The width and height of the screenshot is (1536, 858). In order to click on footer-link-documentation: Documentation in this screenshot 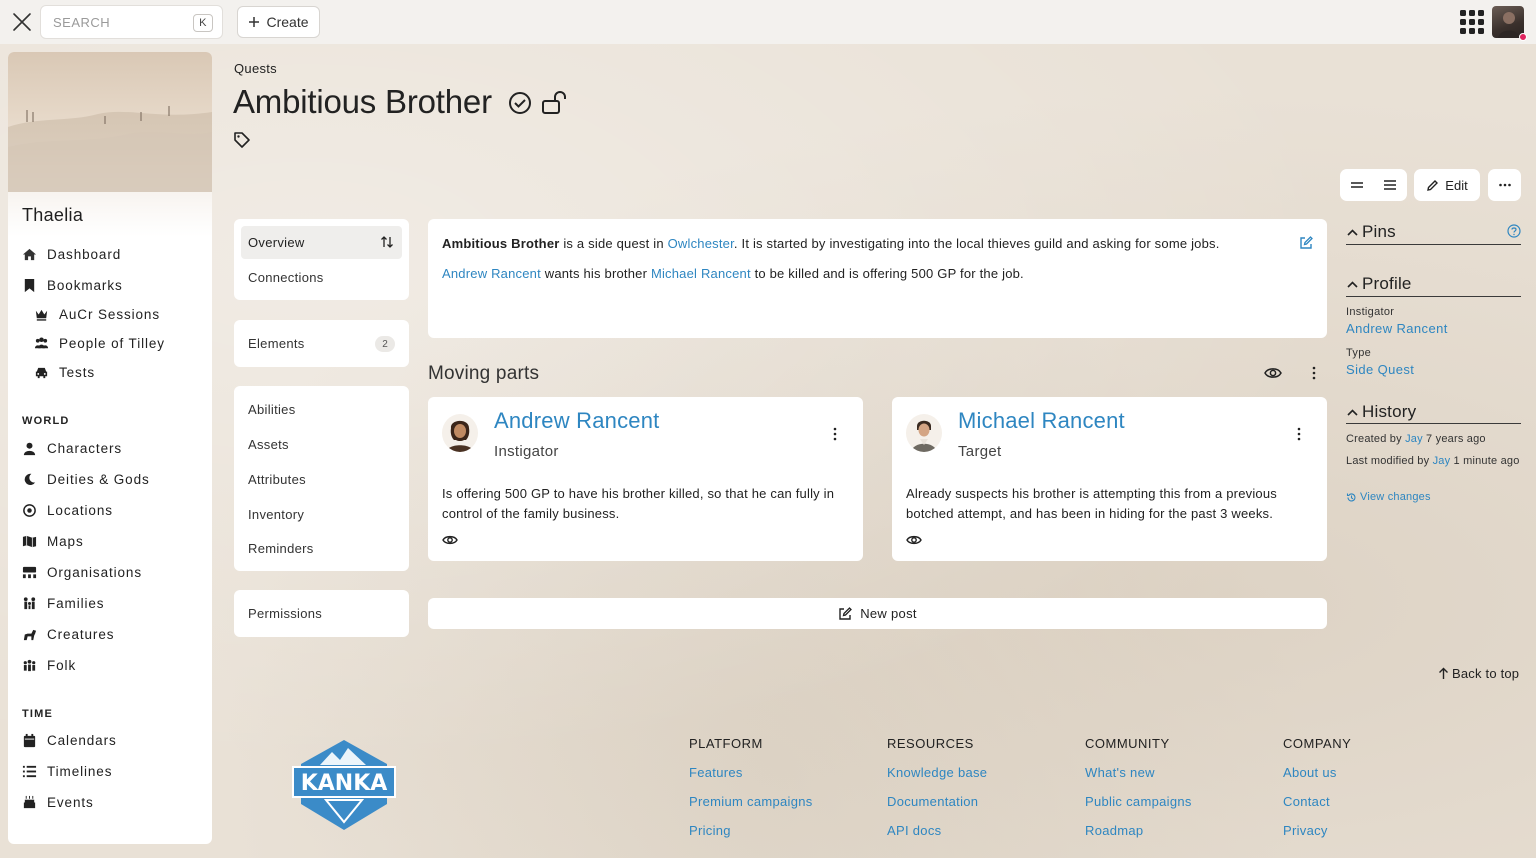, I will do `click(932, 801)`.